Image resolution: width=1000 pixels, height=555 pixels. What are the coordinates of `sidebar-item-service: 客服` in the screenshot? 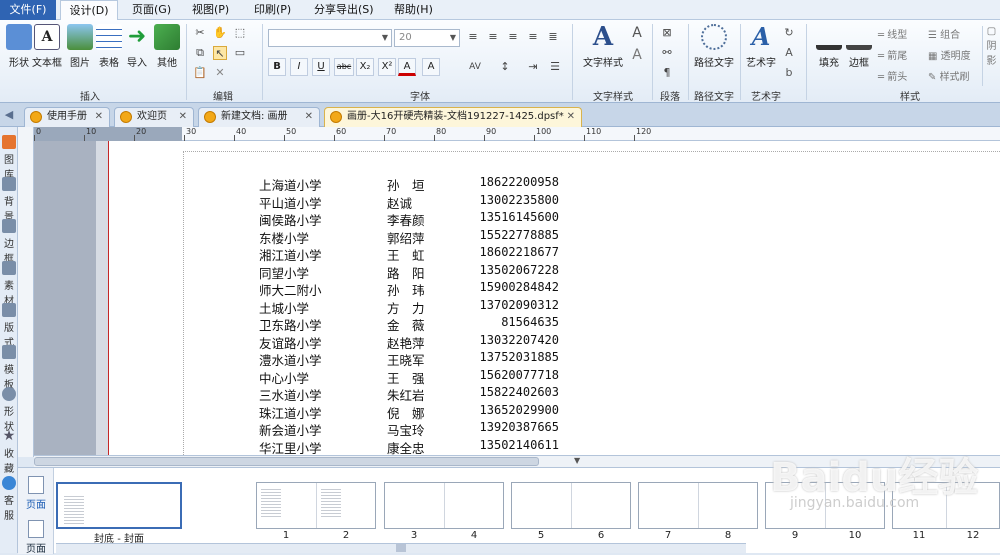 It's located at (9, 497).